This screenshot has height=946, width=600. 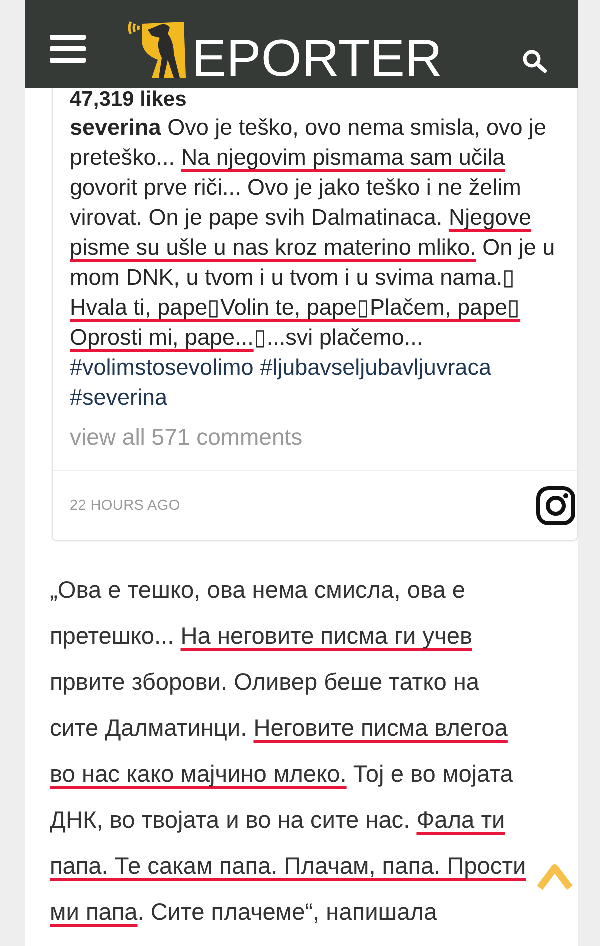 I want to click on post-timestamp: 22 HOURS AGO, so click(x=125, y=506).